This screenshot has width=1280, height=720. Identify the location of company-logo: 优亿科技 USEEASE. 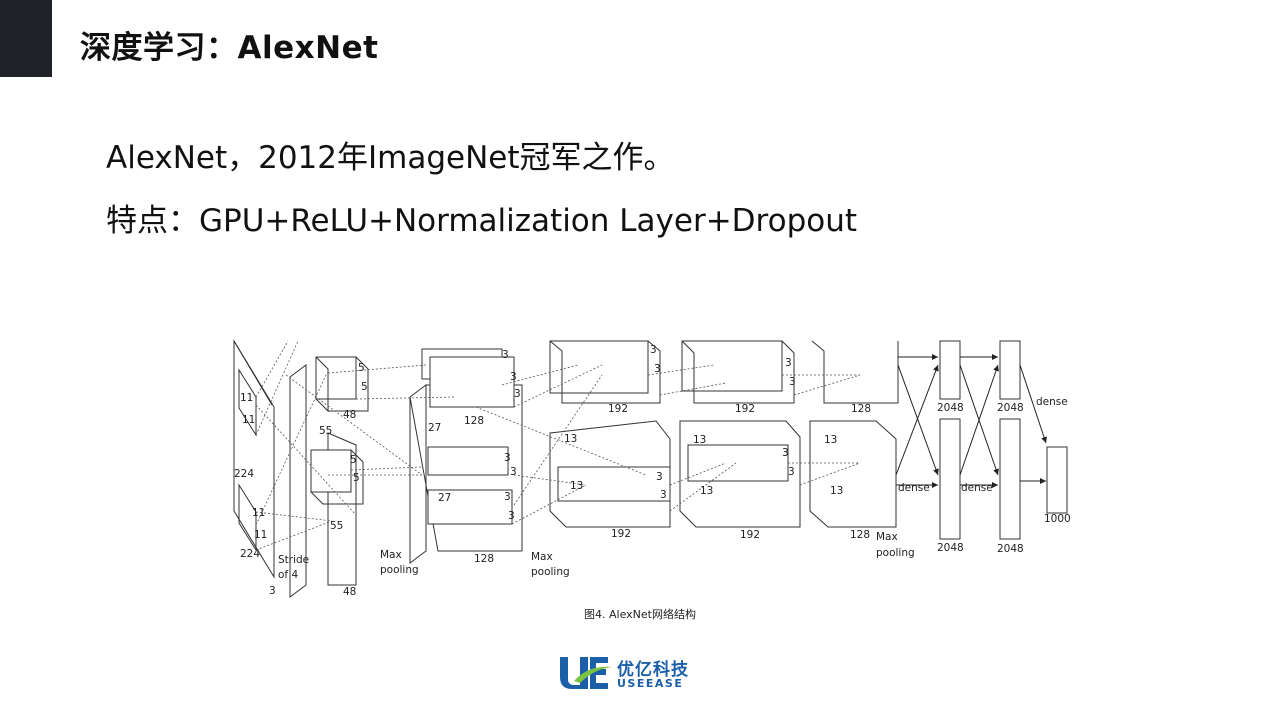
(628, 675).